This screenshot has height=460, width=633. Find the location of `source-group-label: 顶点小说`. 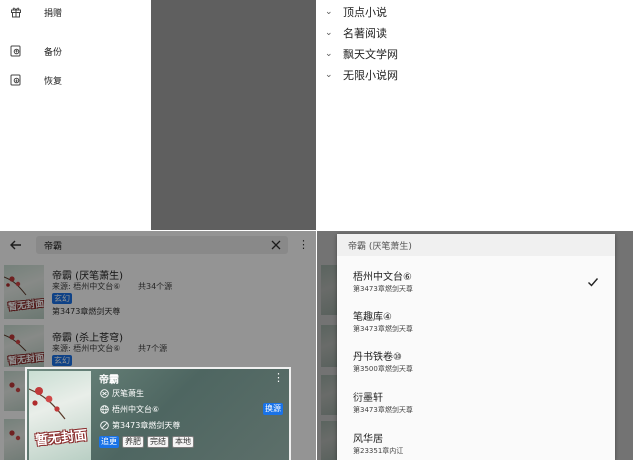

source-group-label: 顶点小说 is located at coordinates (365, 12).